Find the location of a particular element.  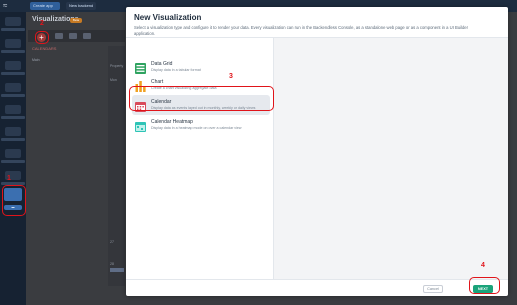

background-text: Mon is located at coordinates (113, 80).